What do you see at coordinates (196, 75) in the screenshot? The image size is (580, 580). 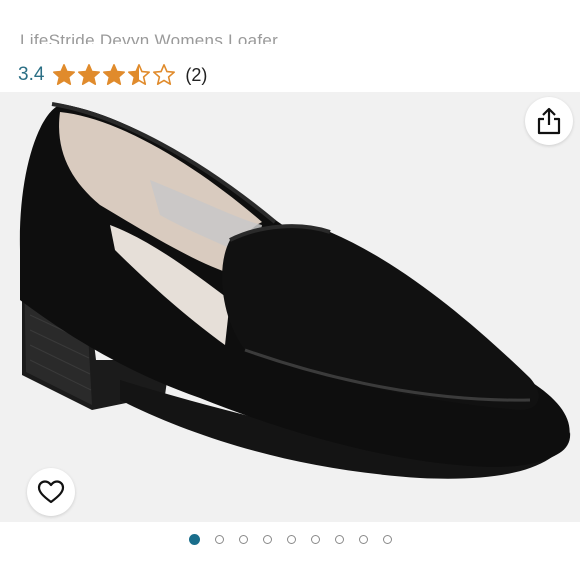 I see `review-count: (2)` at bounding box center [196, 75].